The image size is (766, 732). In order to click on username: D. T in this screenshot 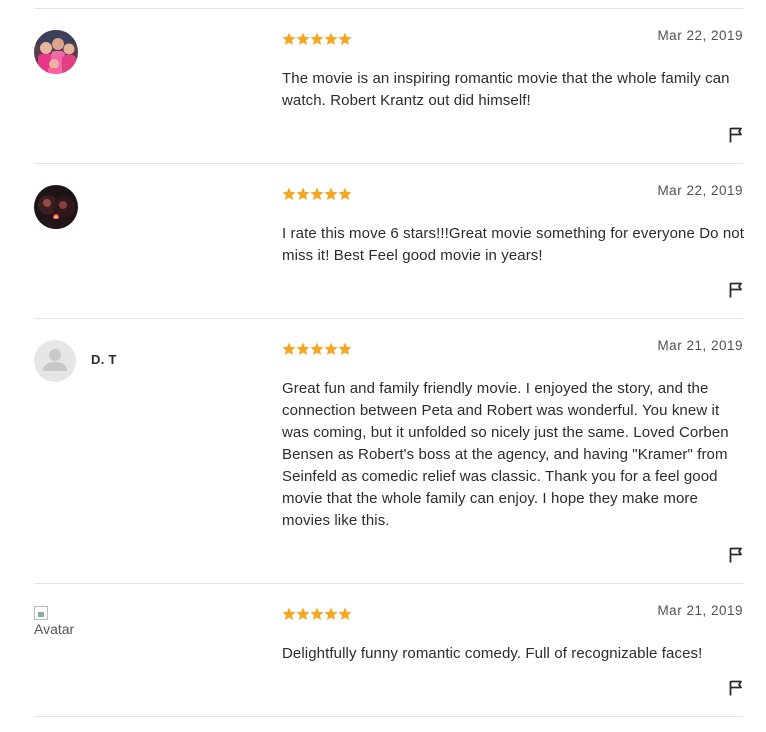, I will do `click(104, 359)`.